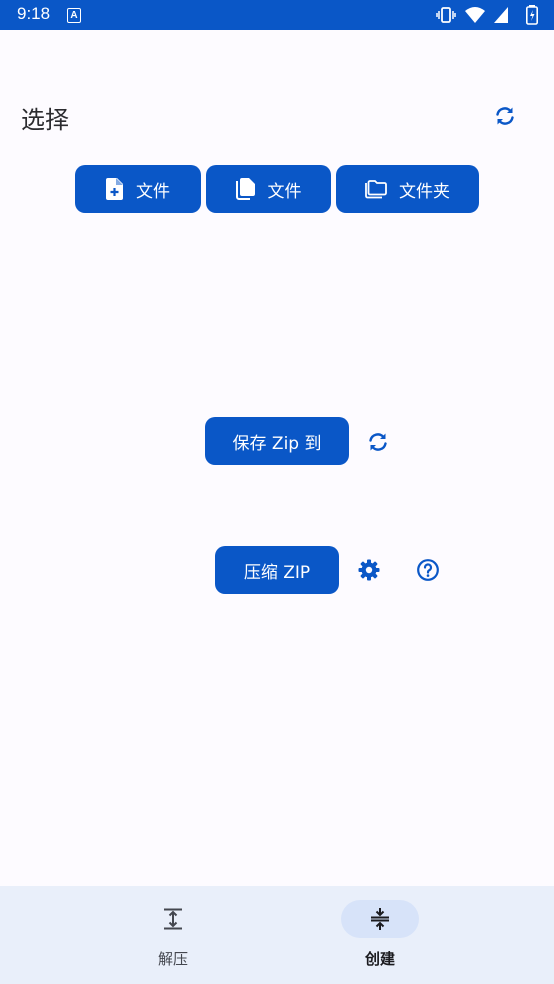  I want to click on nav-indicator-active, so click(380, 919).